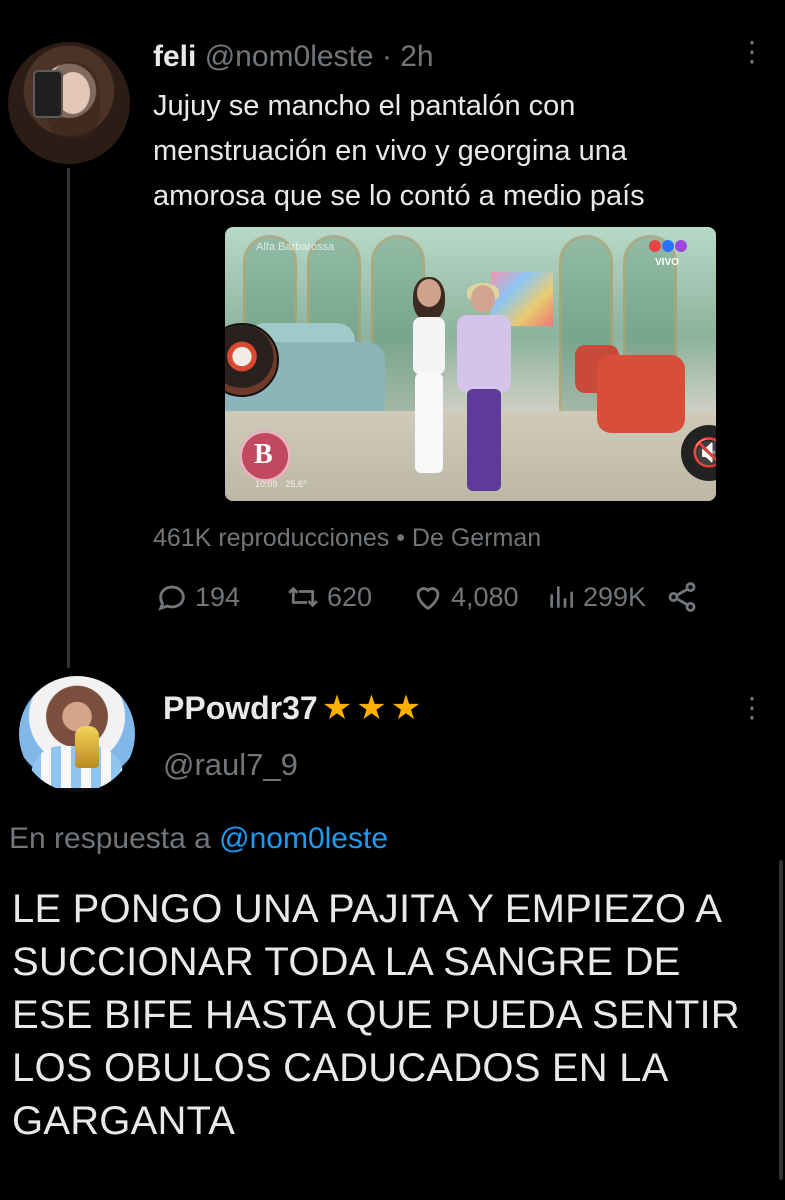 The image size is (785, 1200). I want to click on trophy-icon, so click(87, 747).